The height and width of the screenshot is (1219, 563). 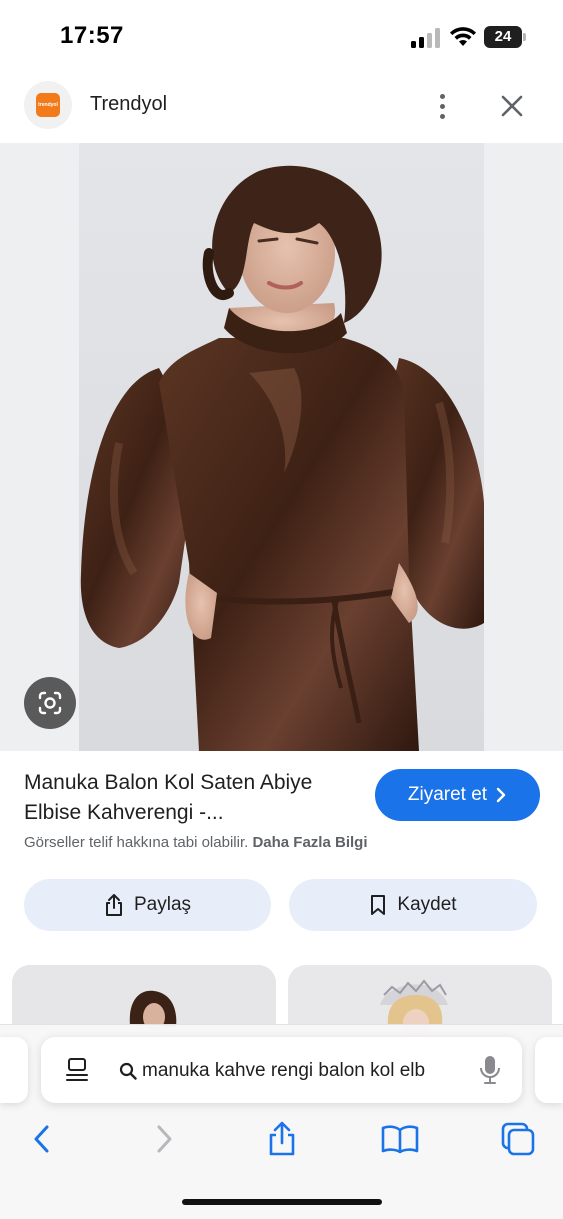 I want to click on lens-icon, so click(x=50, y=703).